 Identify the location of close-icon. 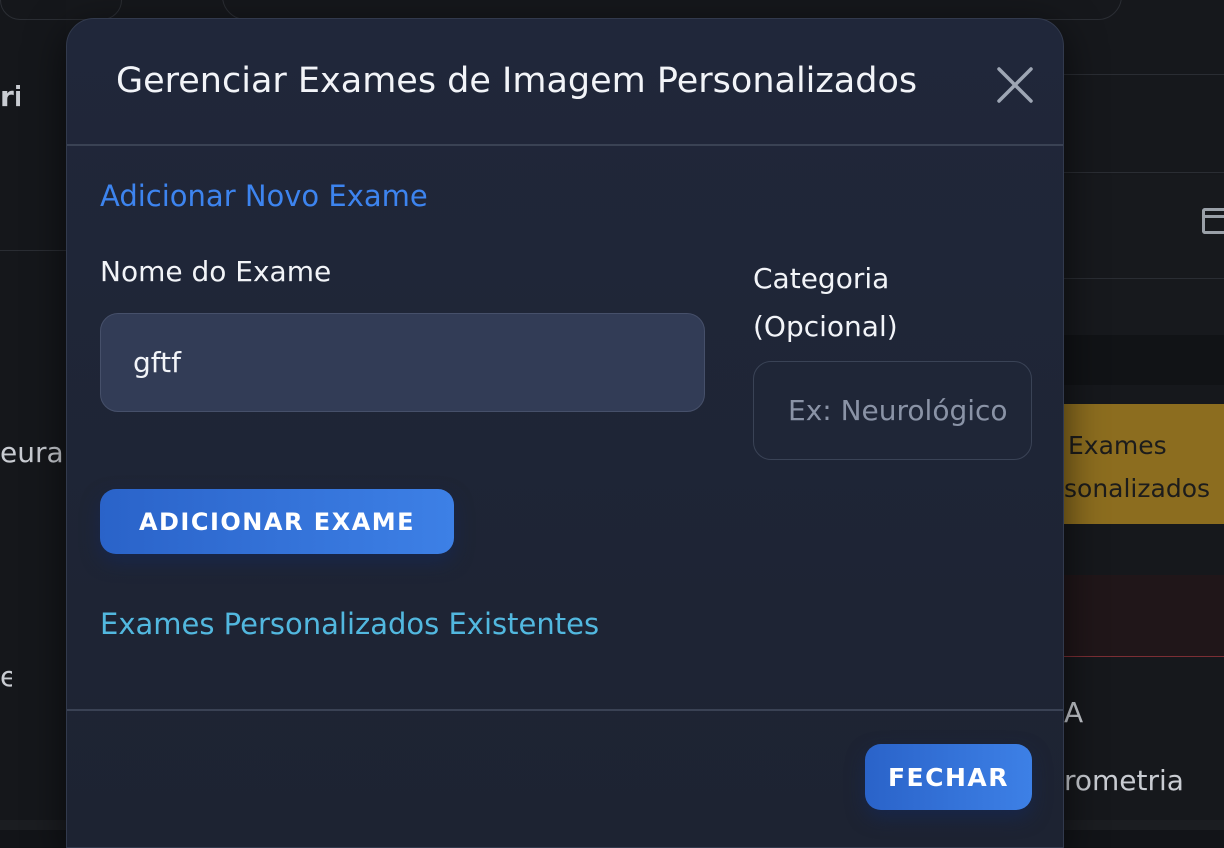
(1015, 85).